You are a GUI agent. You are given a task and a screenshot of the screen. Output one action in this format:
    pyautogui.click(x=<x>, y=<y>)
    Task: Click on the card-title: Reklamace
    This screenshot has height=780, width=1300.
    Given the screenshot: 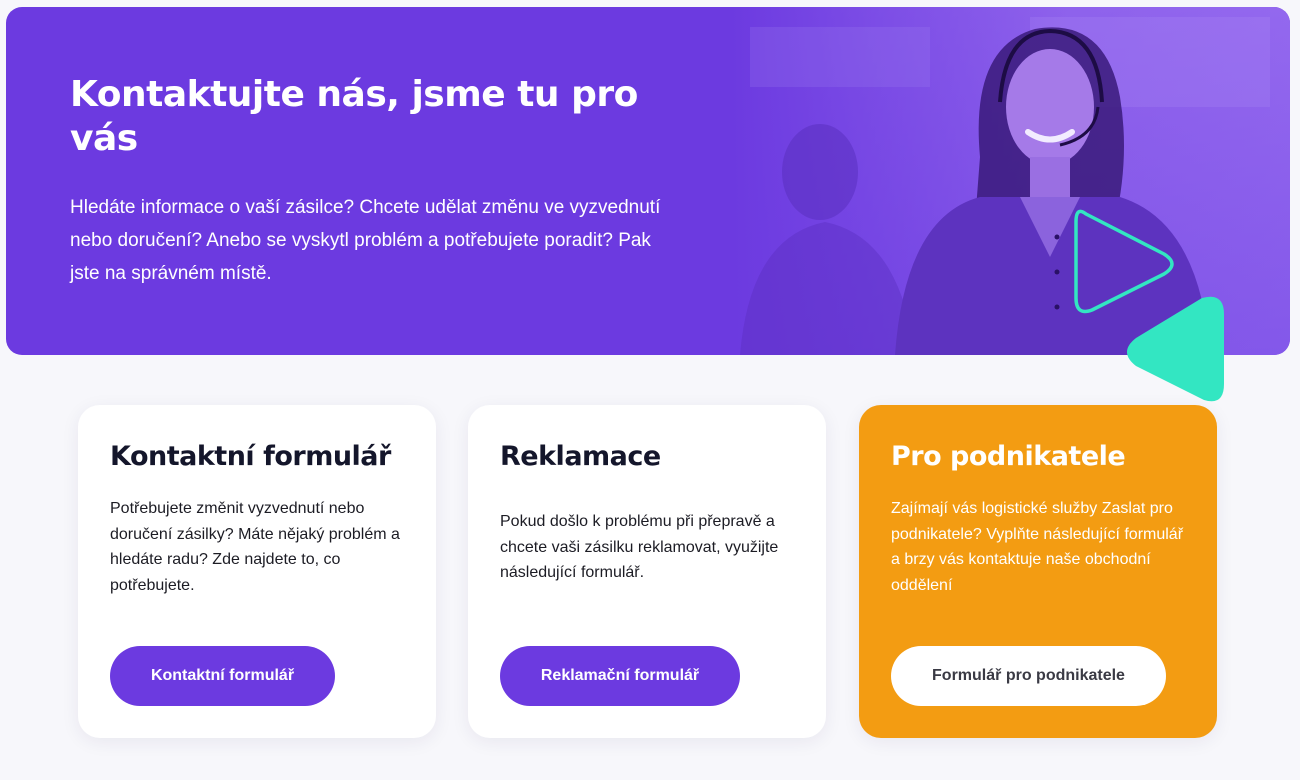 What is the action you would take?
    pyautogui.click(x=580, y=456)
    